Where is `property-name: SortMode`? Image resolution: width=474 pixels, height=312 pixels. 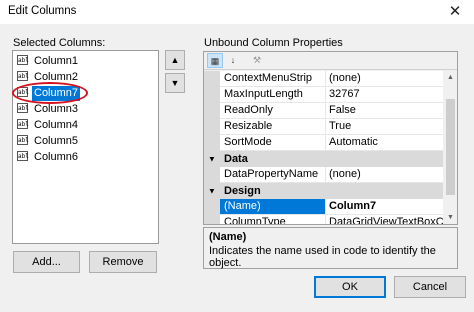 property-name: SortMode is located at coordinates (273, 143).